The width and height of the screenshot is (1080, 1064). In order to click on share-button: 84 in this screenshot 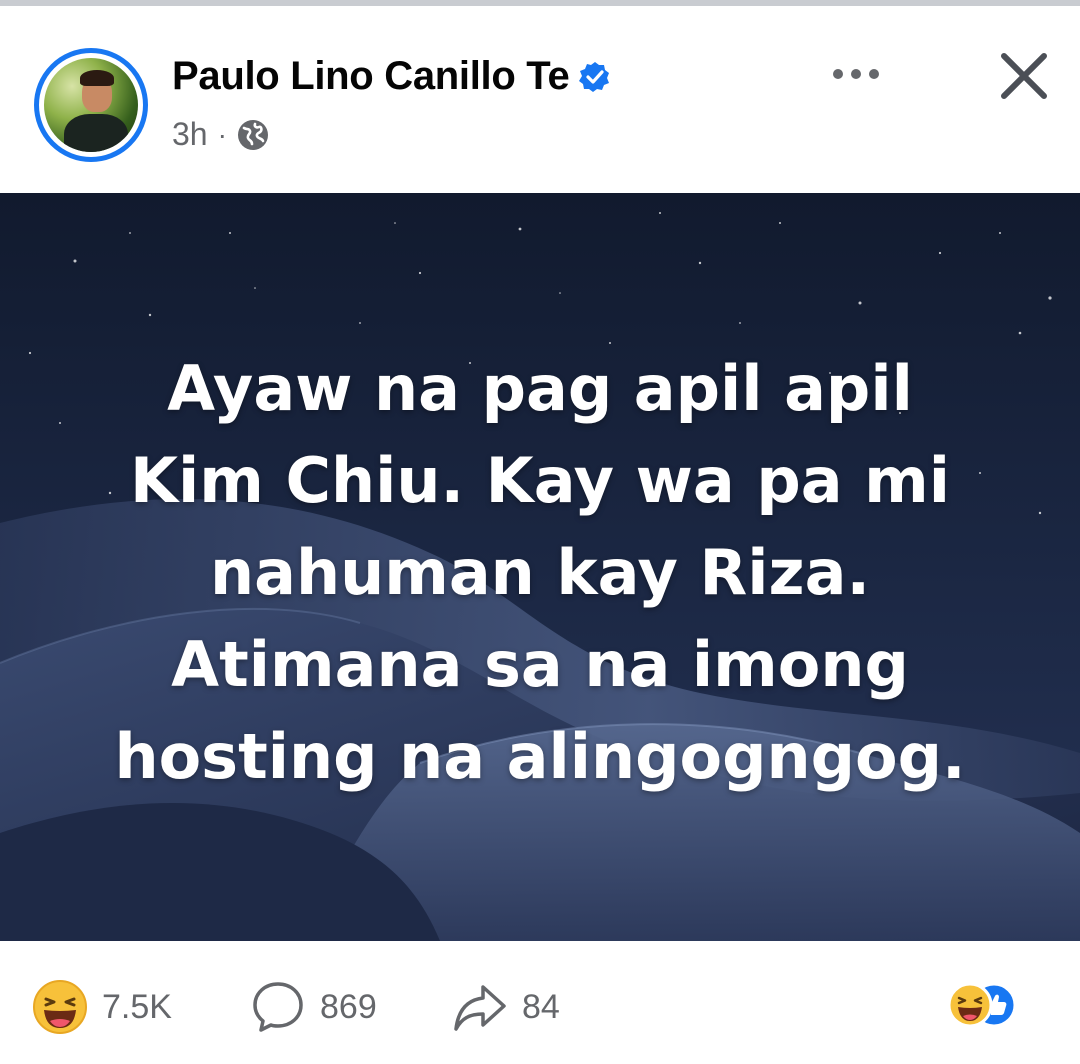, I will do `click(506, 1007)`.